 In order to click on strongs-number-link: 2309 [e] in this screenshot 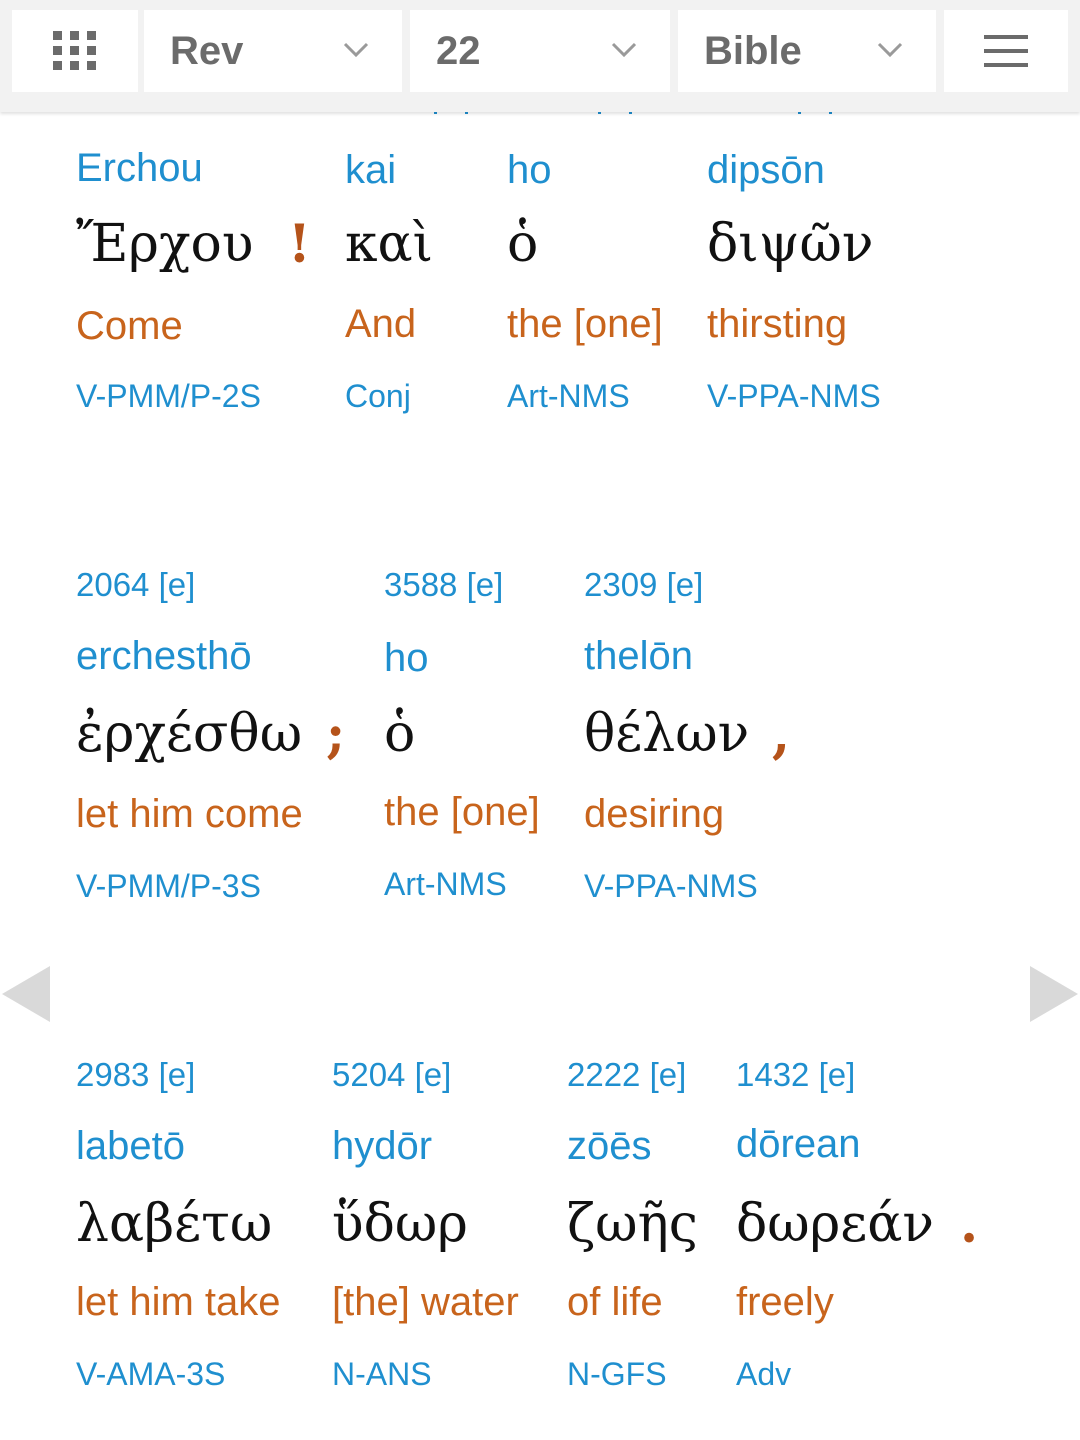, I will do `click(643, 585)`.